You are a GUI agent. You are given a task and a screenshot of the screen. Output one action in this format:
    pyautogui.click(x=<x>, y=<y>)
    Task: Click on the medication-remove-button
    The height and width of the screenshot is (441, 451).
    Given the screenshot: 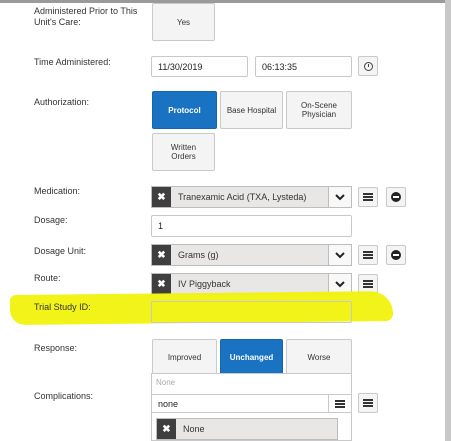 What is the action you would take?
    pyautogui.click(x=396, y=197)
    